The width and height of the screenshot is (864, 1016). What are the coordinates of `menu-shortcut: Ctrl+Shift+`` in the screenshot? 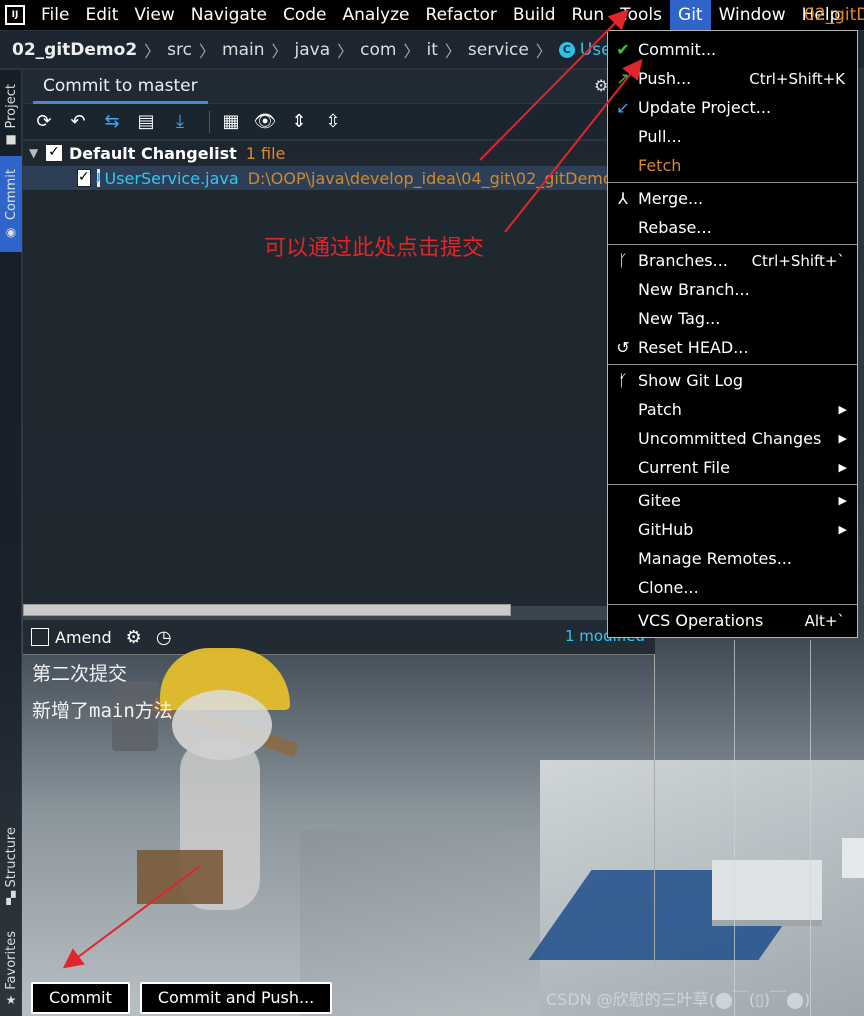 It's located at (798, 260).